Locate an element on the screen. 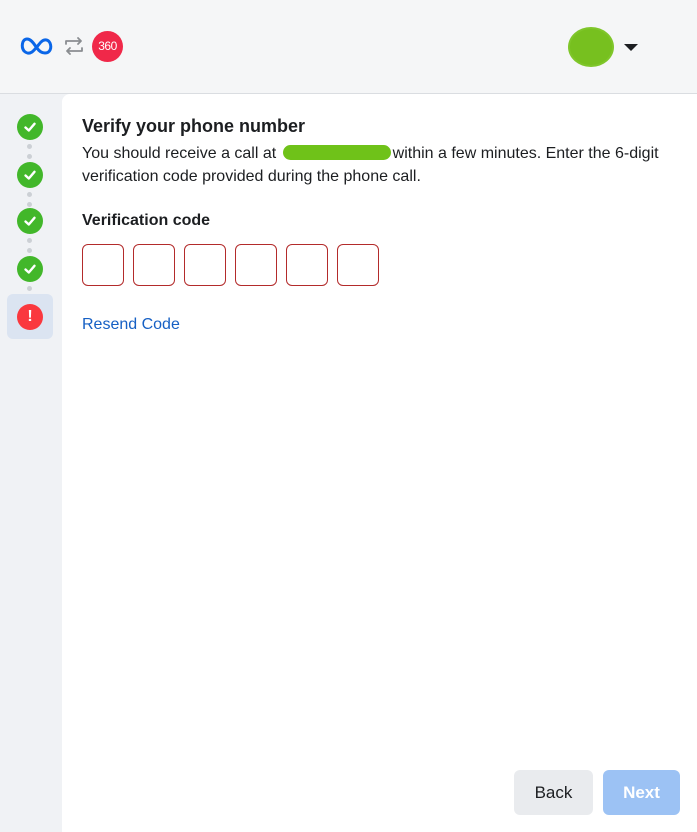 The image size is (697, 832). verification-code-input is located at coordinates (235, 265).